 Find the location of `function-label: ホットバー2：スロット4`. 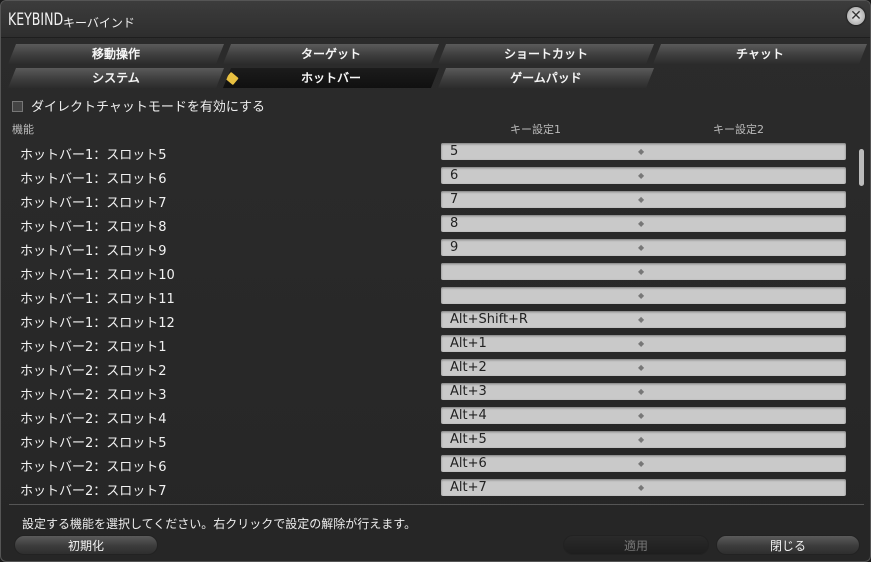

function-label: ホットバー2：スロット4 is located at coordinates (93, 419).